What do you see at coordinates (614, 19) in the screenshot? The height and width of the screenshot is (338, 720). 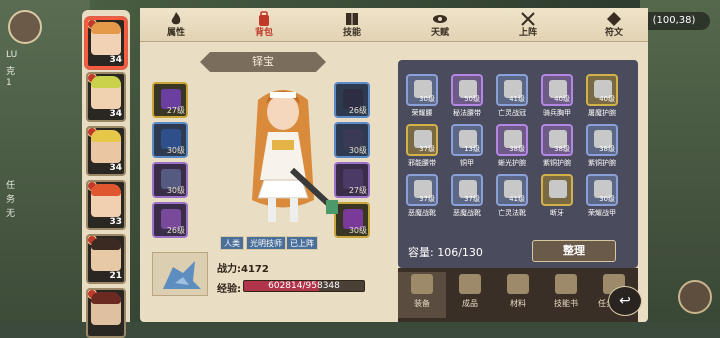 I see `rune-icon` at bounding box center [614, 19].